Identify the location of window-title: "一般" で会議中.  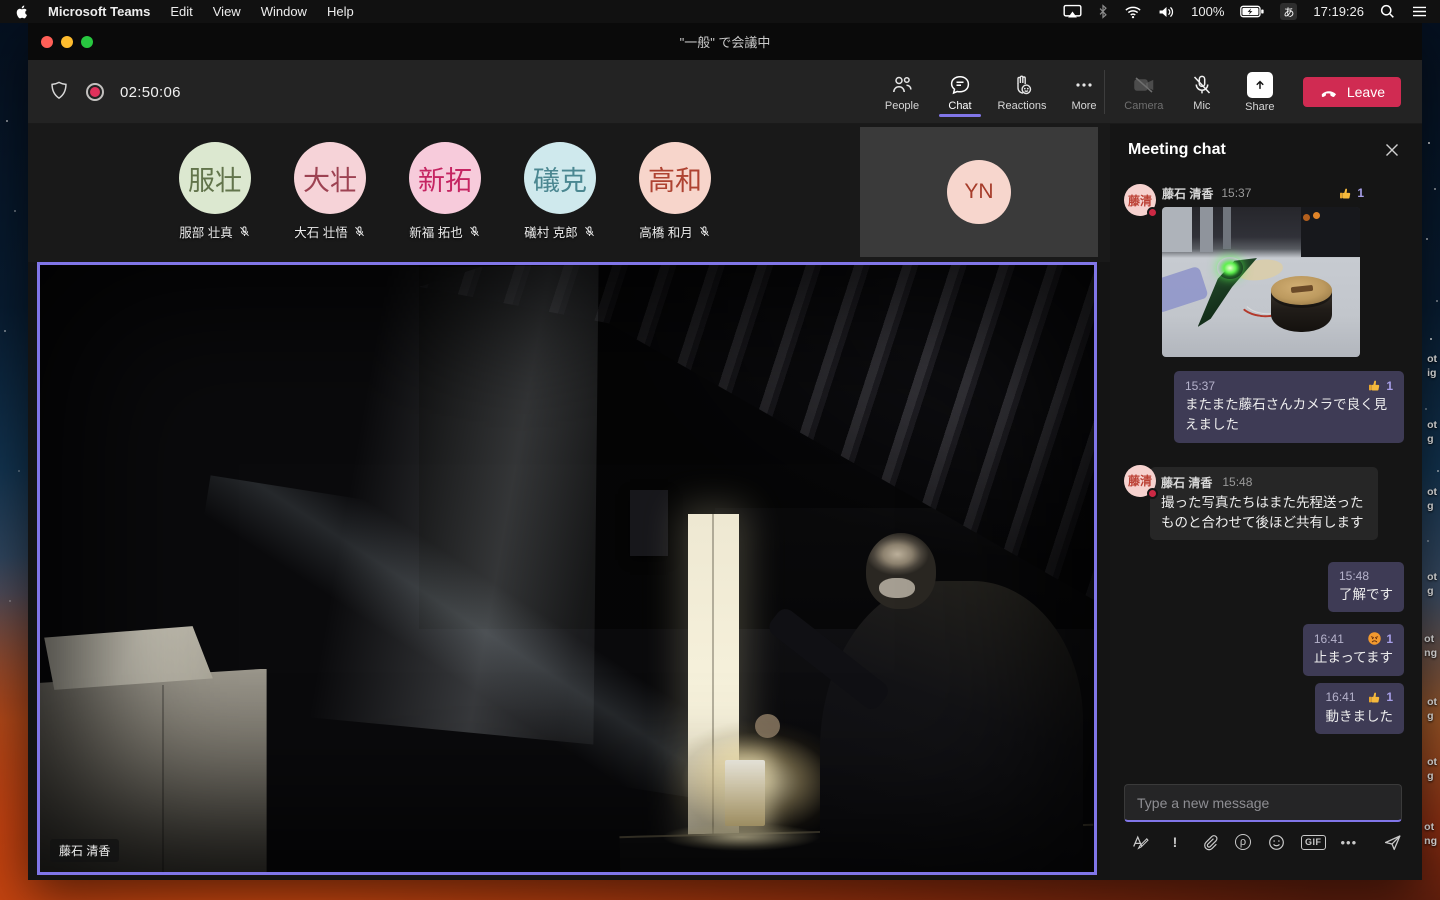
(725, 42).